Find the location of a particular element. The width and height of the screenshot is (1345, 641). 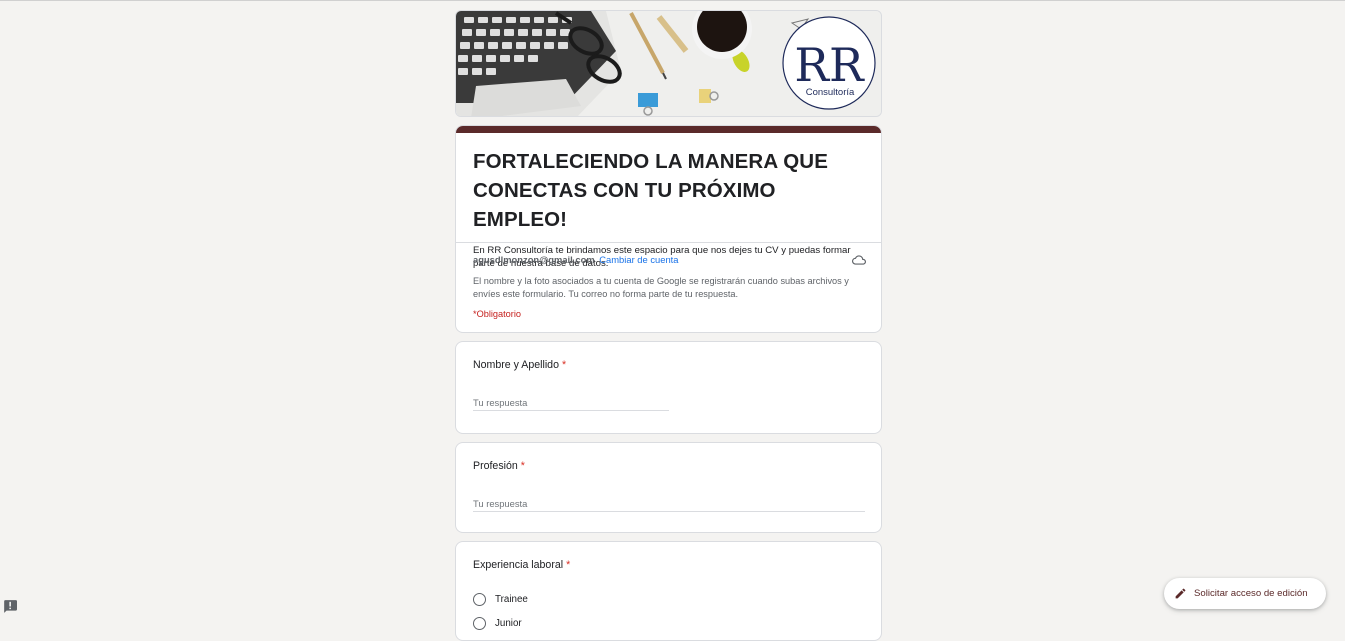

question-label: Experiencia laboral * is located at coordinates (521, 565).